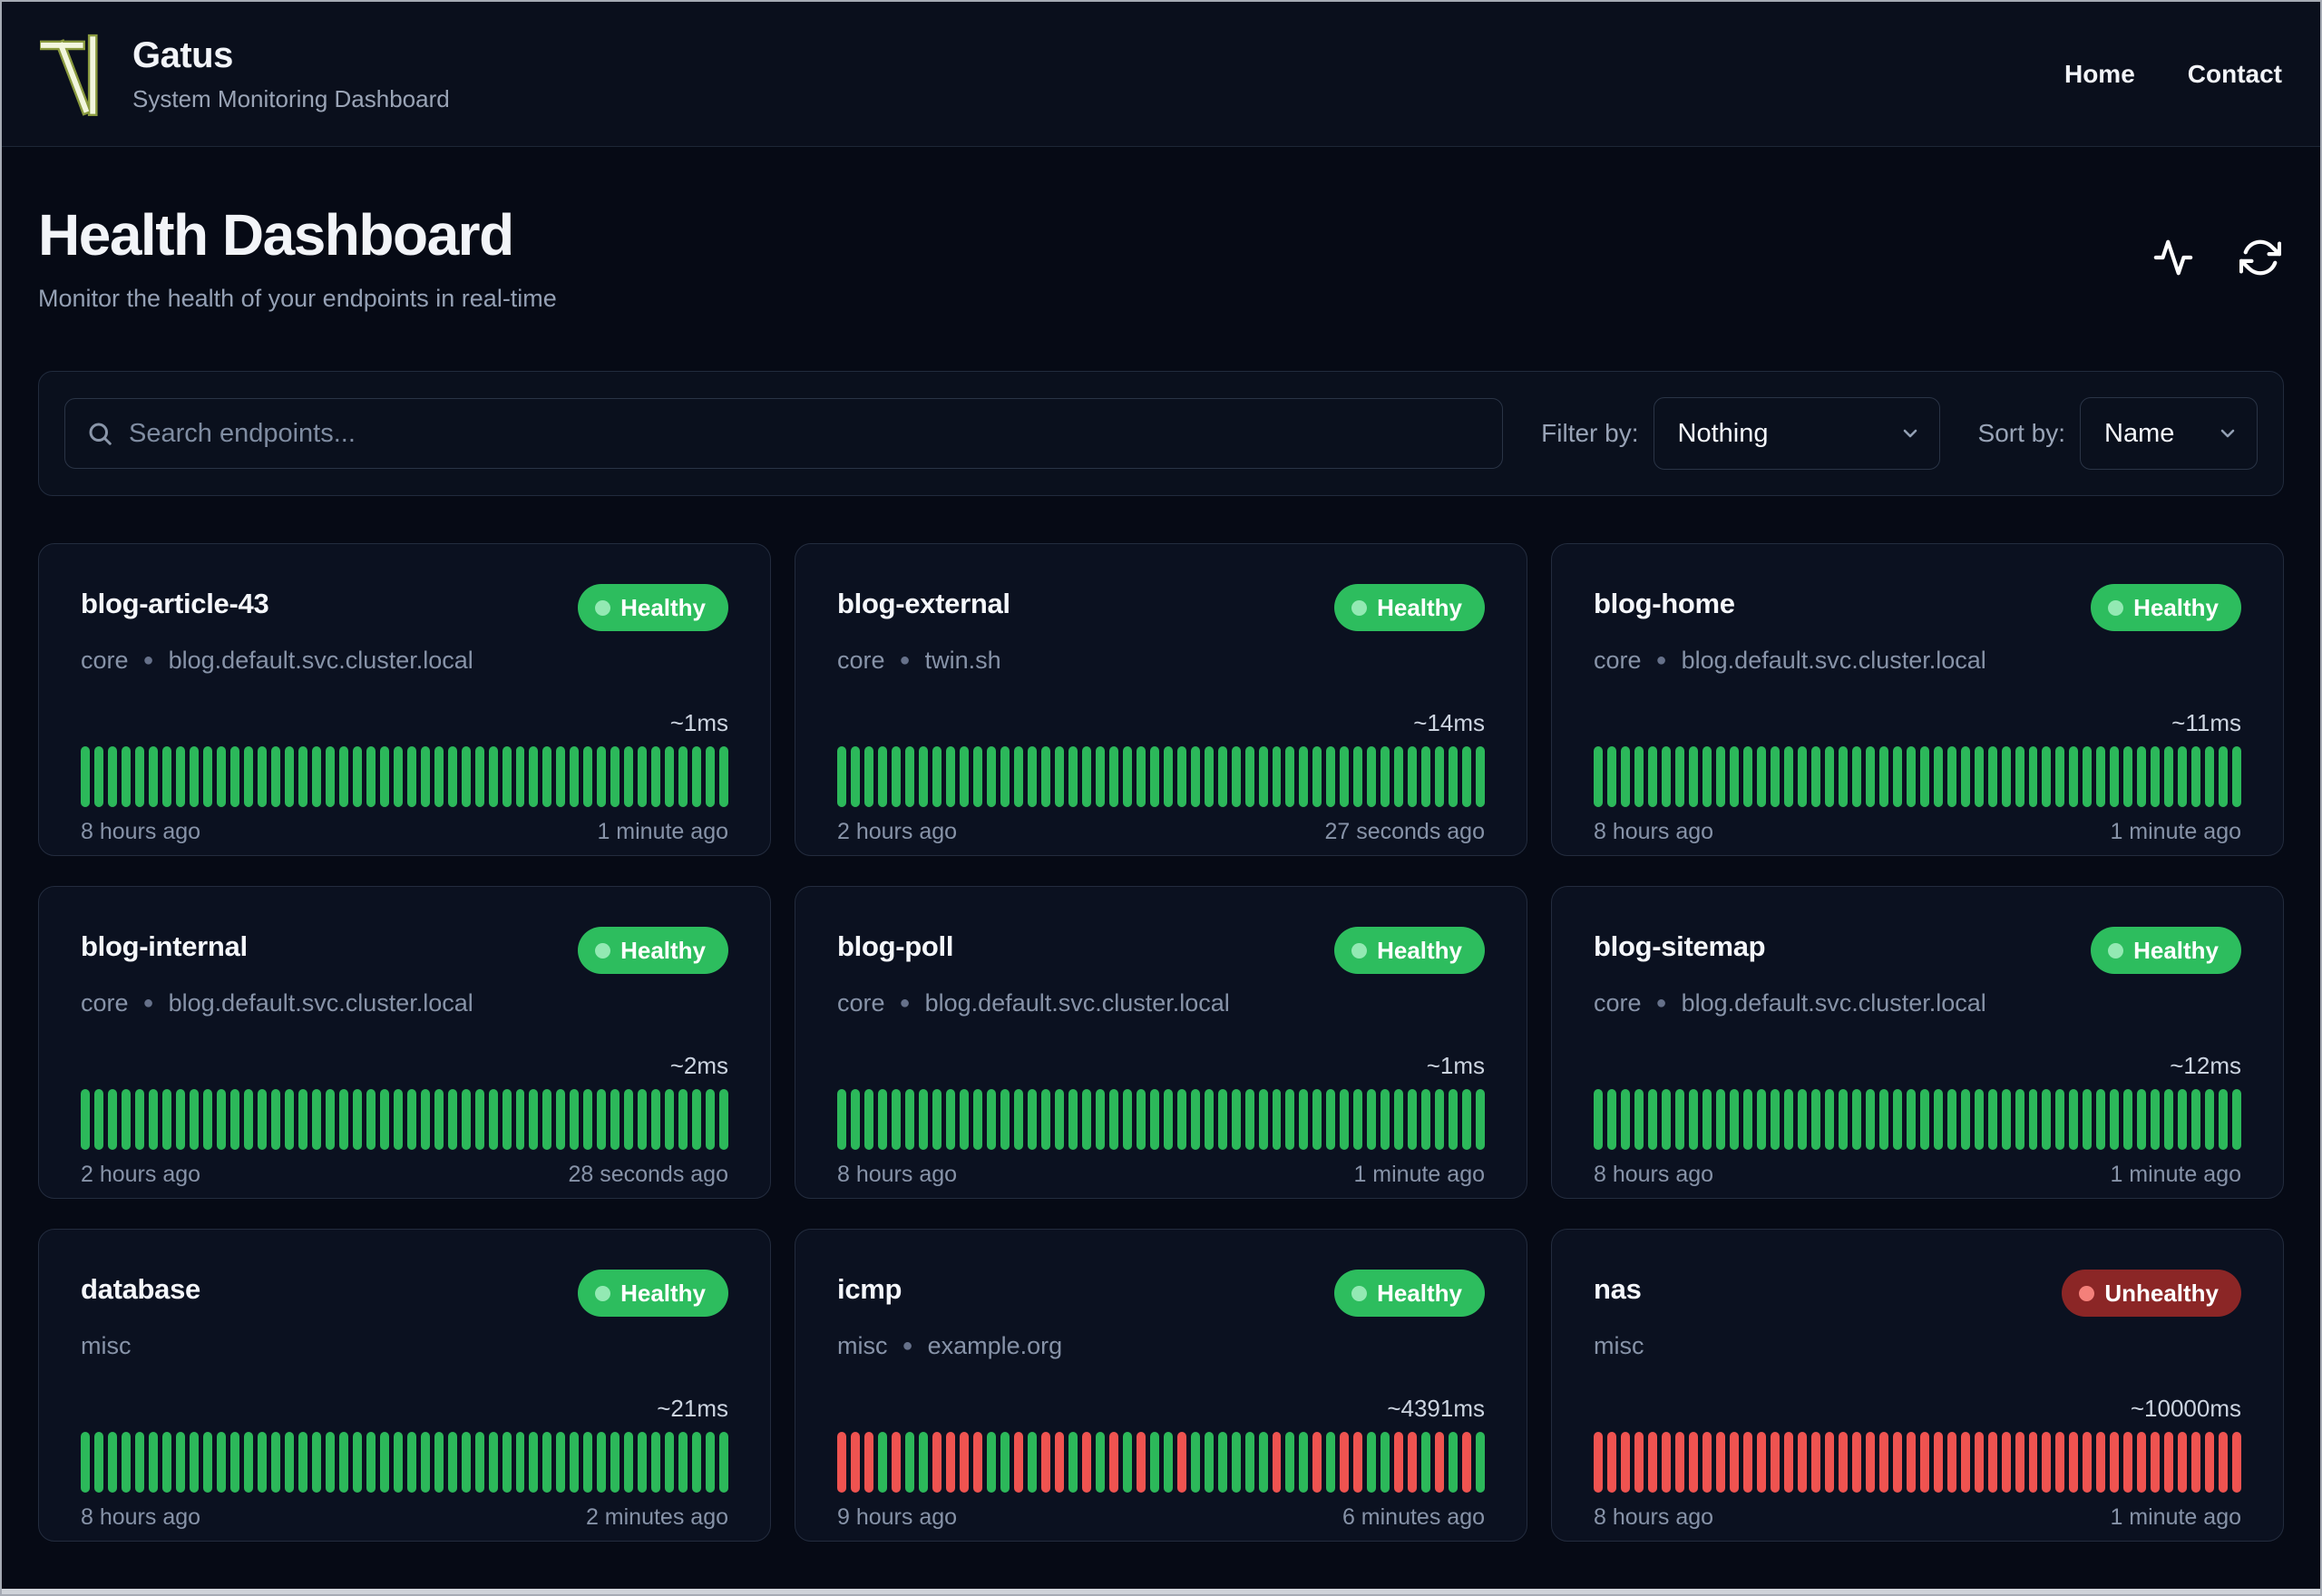 This screenshot has height=1596, width=2322. I want to click on nav-link-contact: Contact, so click(2235, 74).